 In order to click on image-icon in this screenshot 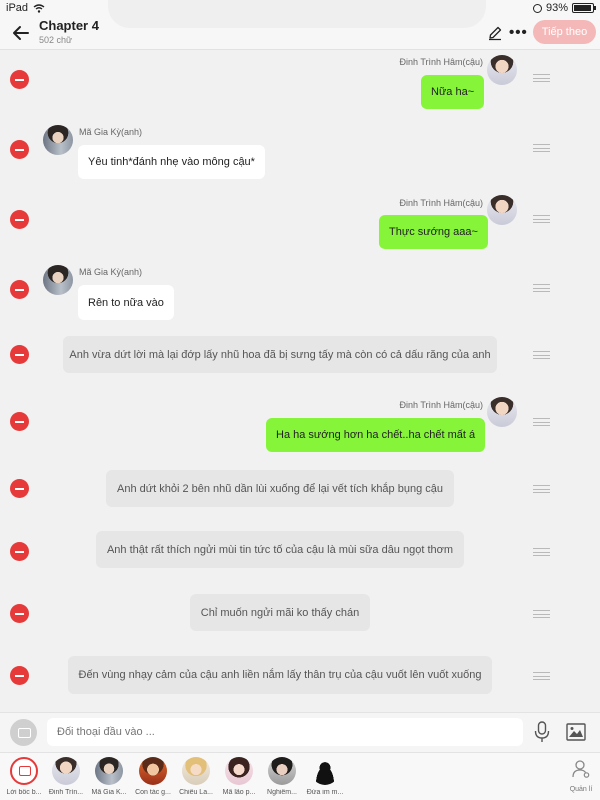, I will do `click(576, 732)`.